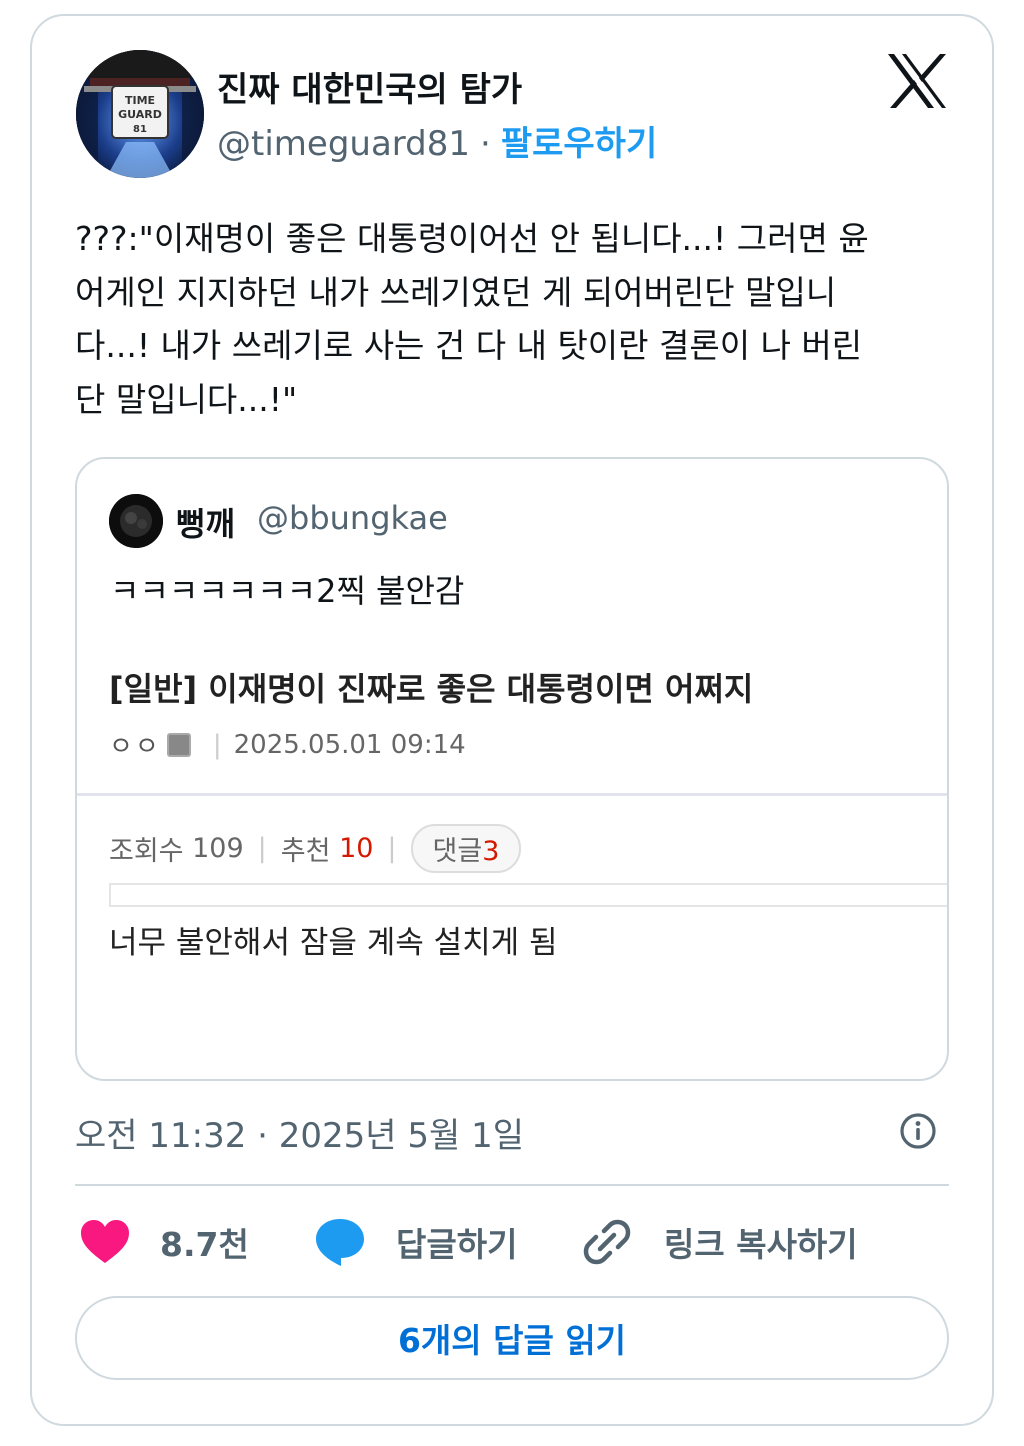  I want to click on copy-link-label: 링크 복사하기, so click(761, 1244).